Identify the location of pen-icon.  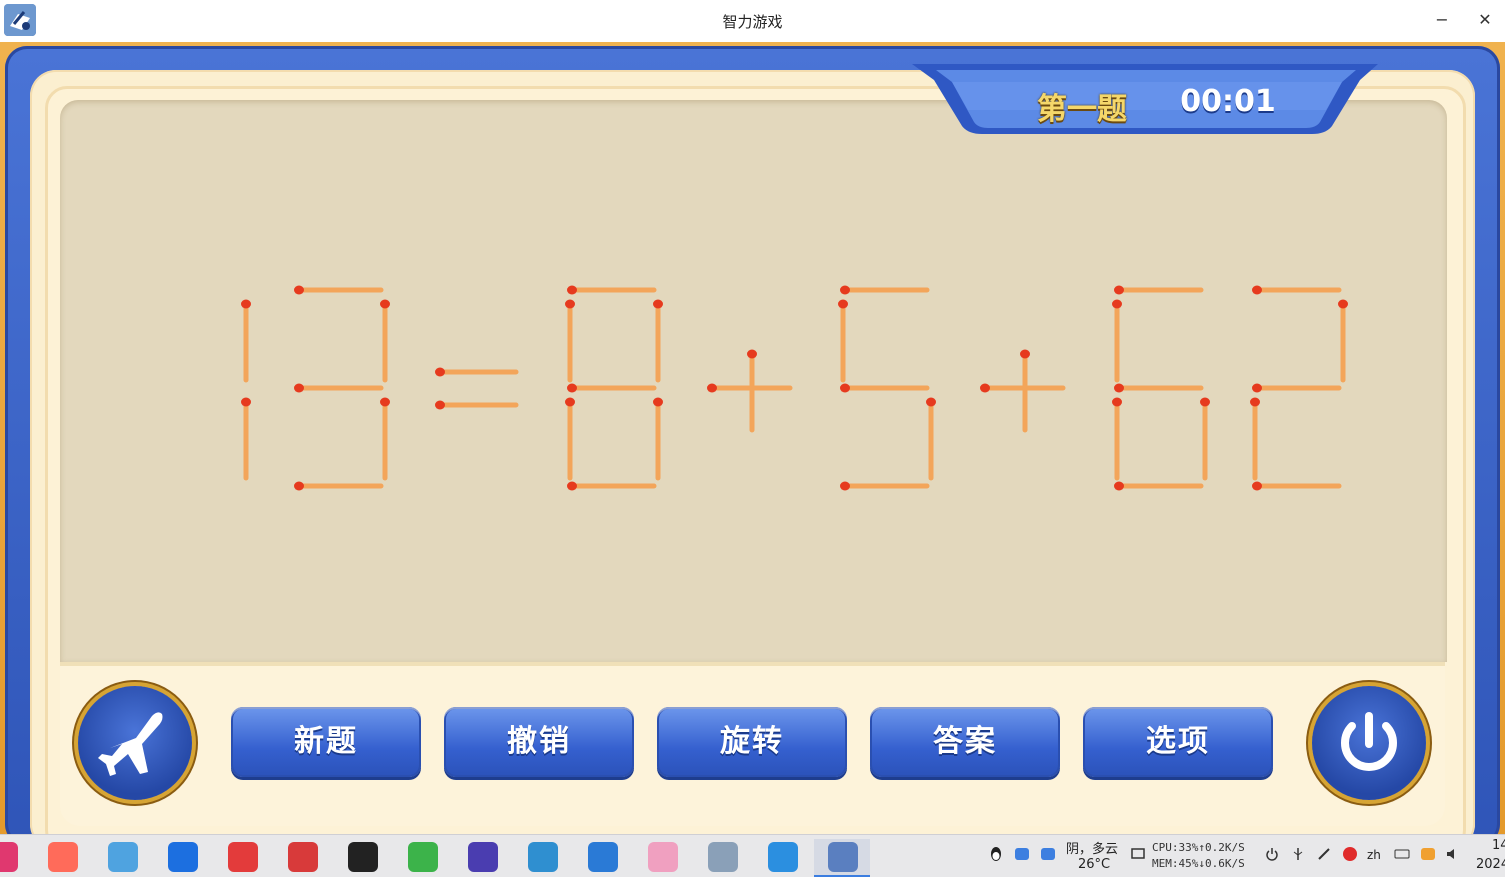
(1324, 854).